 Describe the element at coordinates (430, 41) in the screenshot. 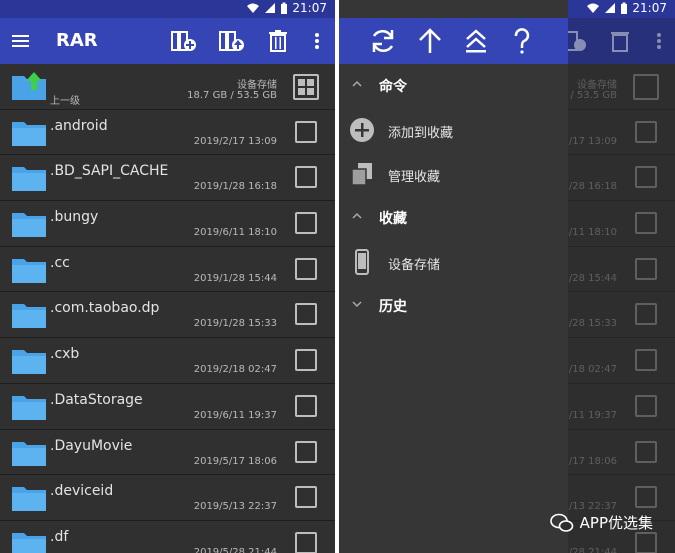

I see `up-arrow-icon` at that location.